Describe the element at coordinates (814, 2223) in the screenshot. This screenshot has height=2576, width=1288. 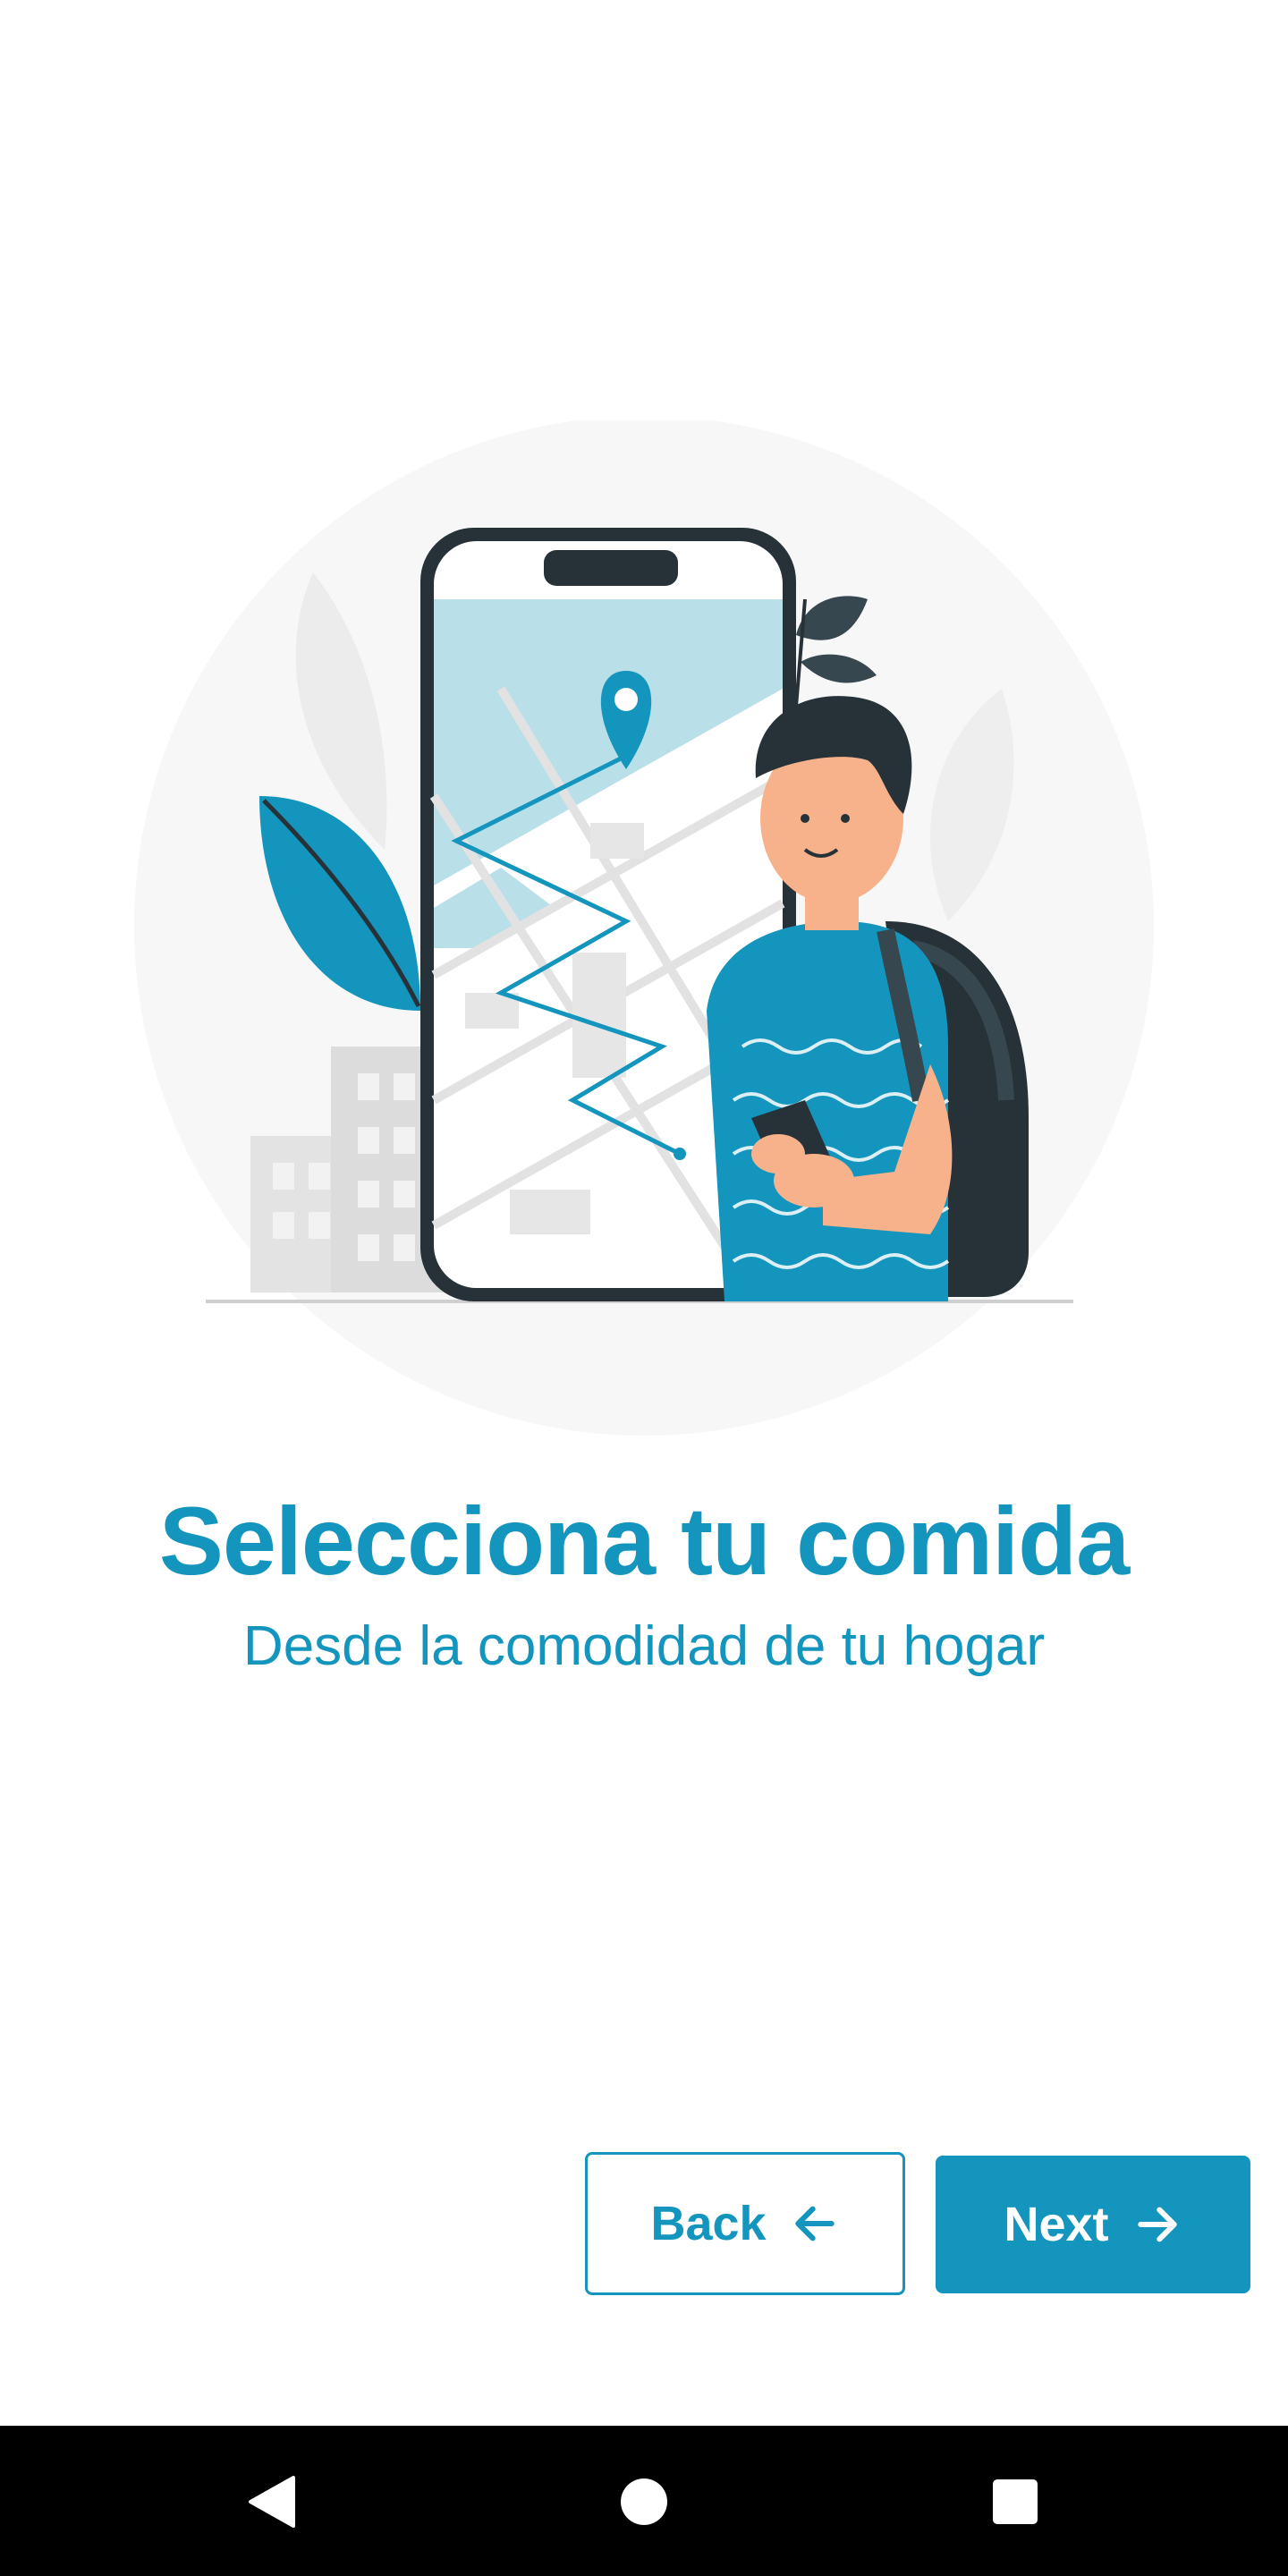
I see `arrow-left-icon` at that location.